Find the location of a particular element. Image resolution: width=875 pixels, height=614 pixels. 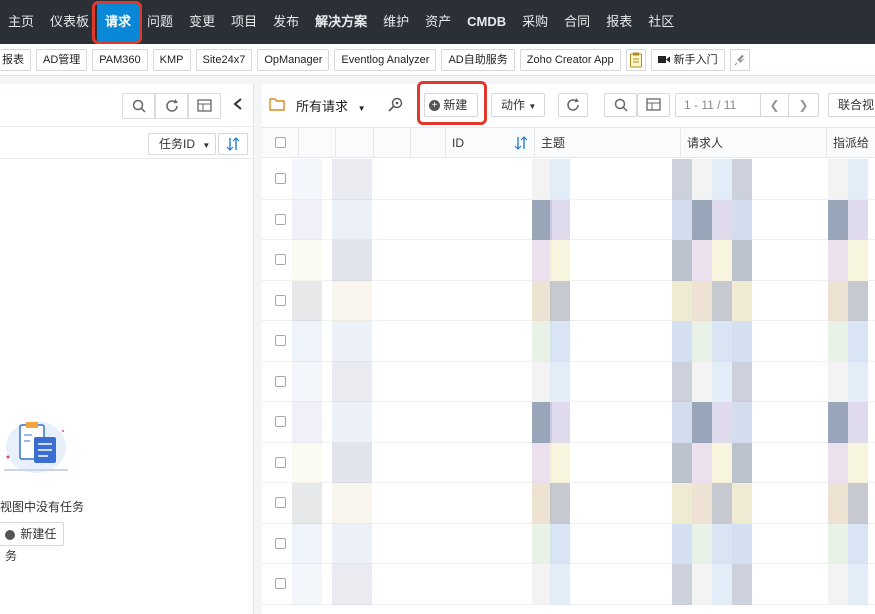

col-header-id: ID is located at coordinates (489, 143).